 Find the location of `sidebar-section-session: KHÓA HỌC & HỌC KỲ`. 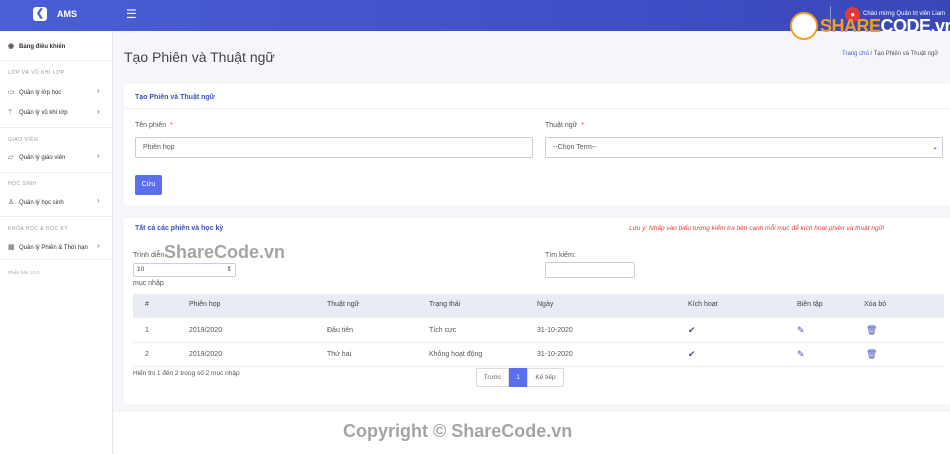

sidebar-section-session: KHÓA HỌC & HỌC KỲ is located at coordinates (38, 229).